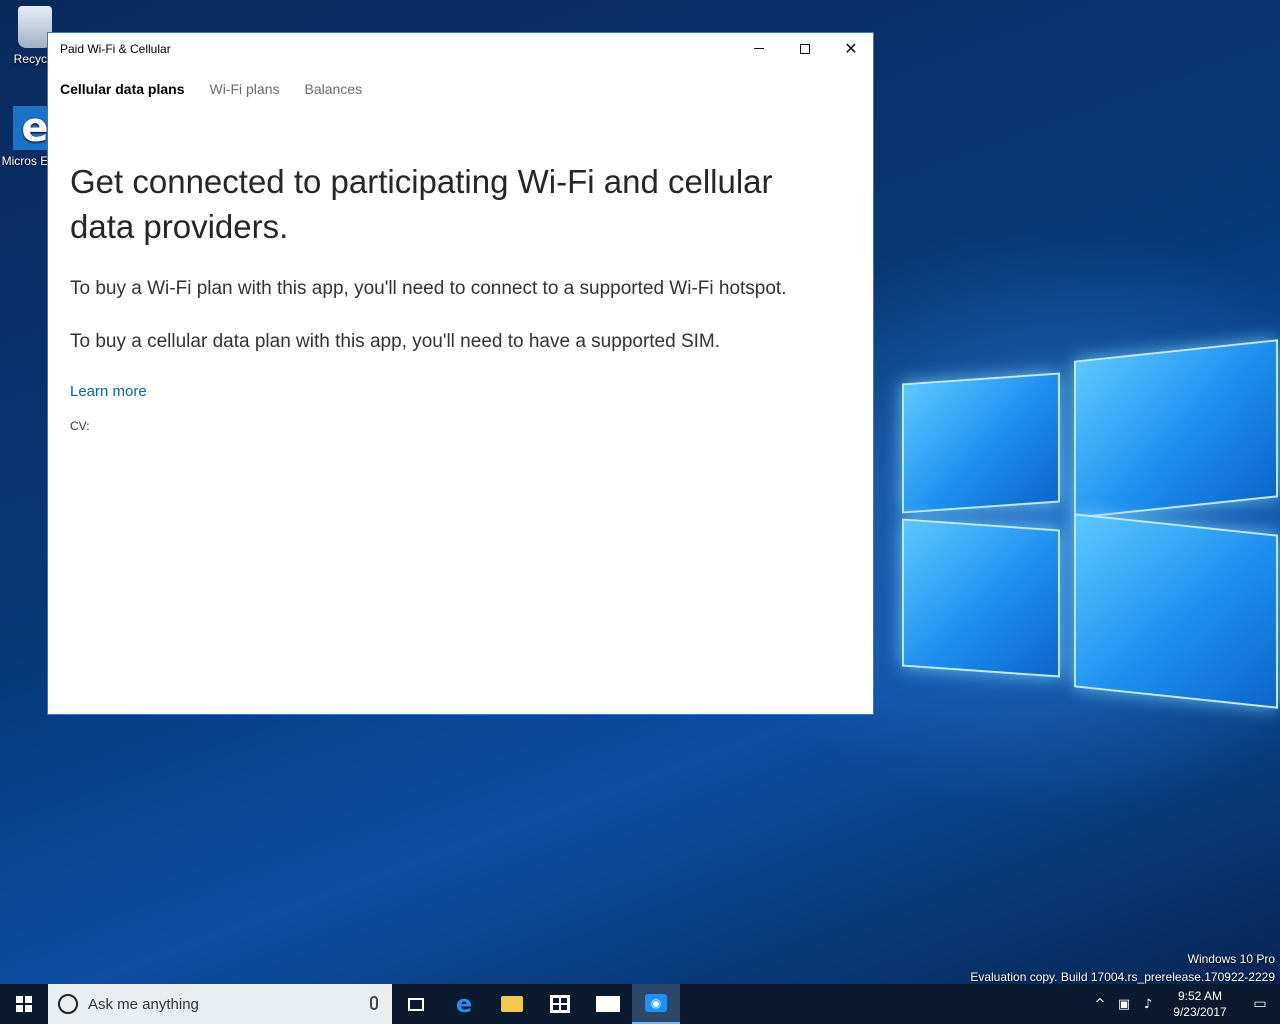 The width and height of the screenshot is (1280, 1024). I want to click on cortana-icon, so click(68, 1004).